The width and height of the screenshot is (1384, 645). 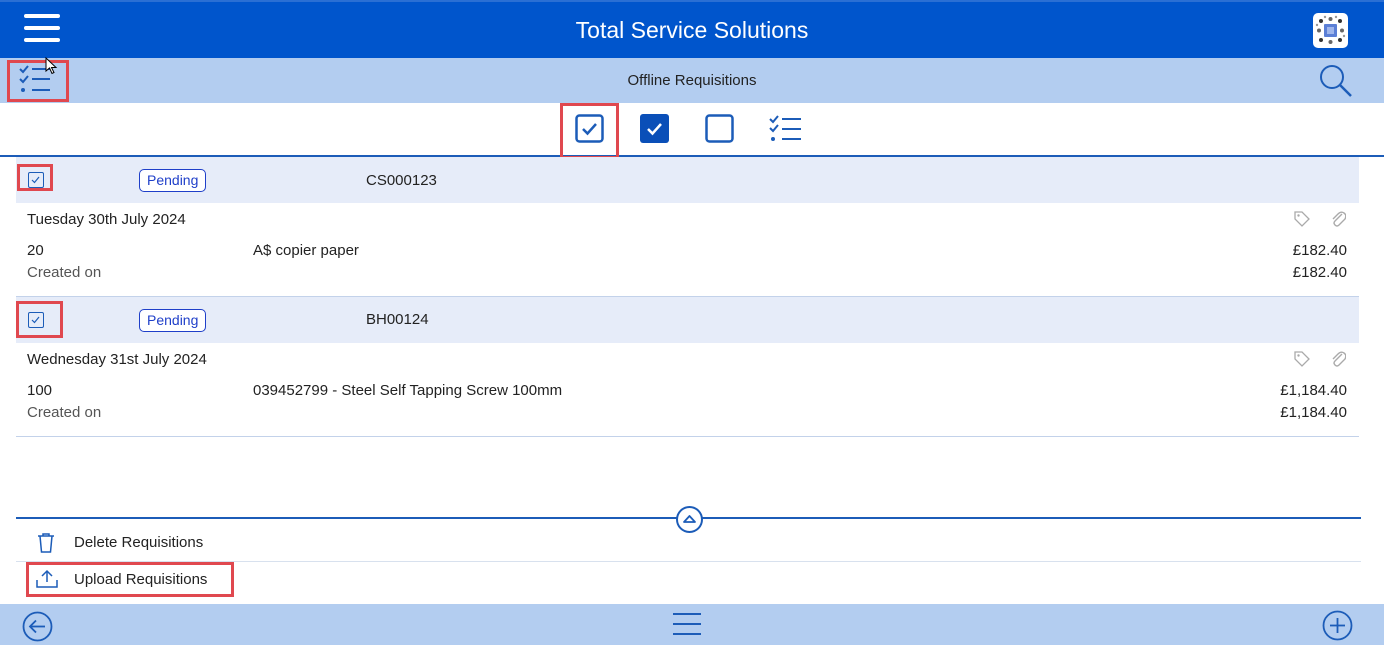 I want to click on requisition-quantity: 100, so click(x=40, y=390).